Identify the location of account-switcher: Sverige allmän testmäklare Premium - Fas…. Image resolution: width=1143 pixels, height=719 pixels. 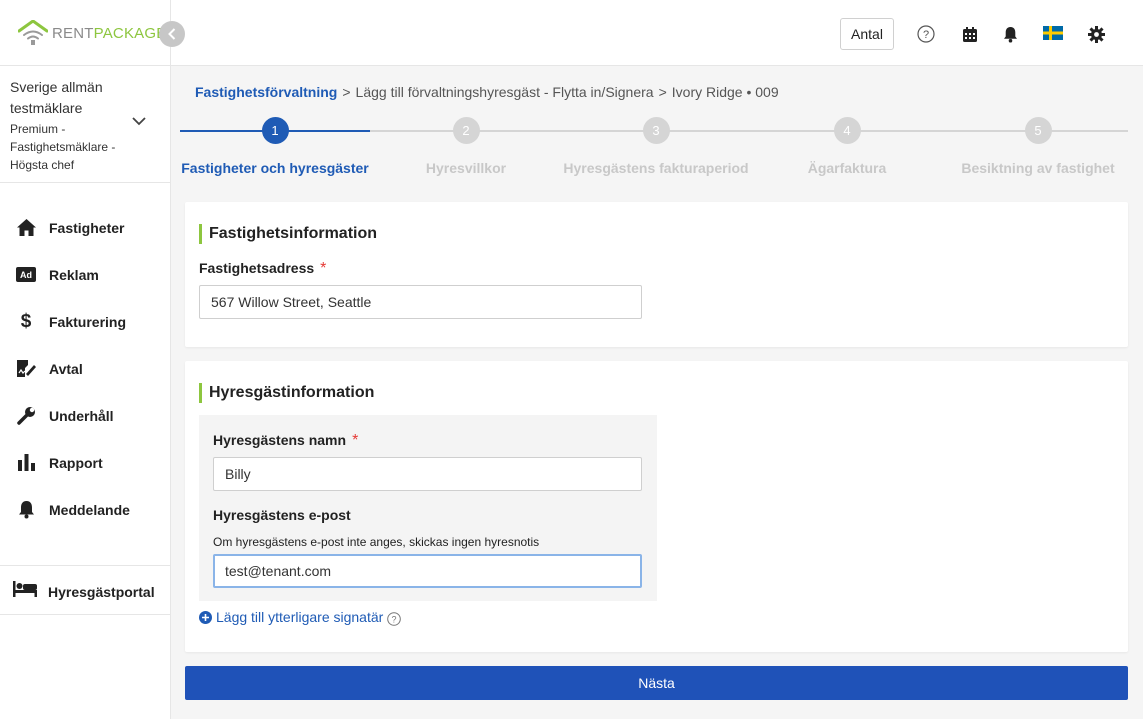
(85, 124).